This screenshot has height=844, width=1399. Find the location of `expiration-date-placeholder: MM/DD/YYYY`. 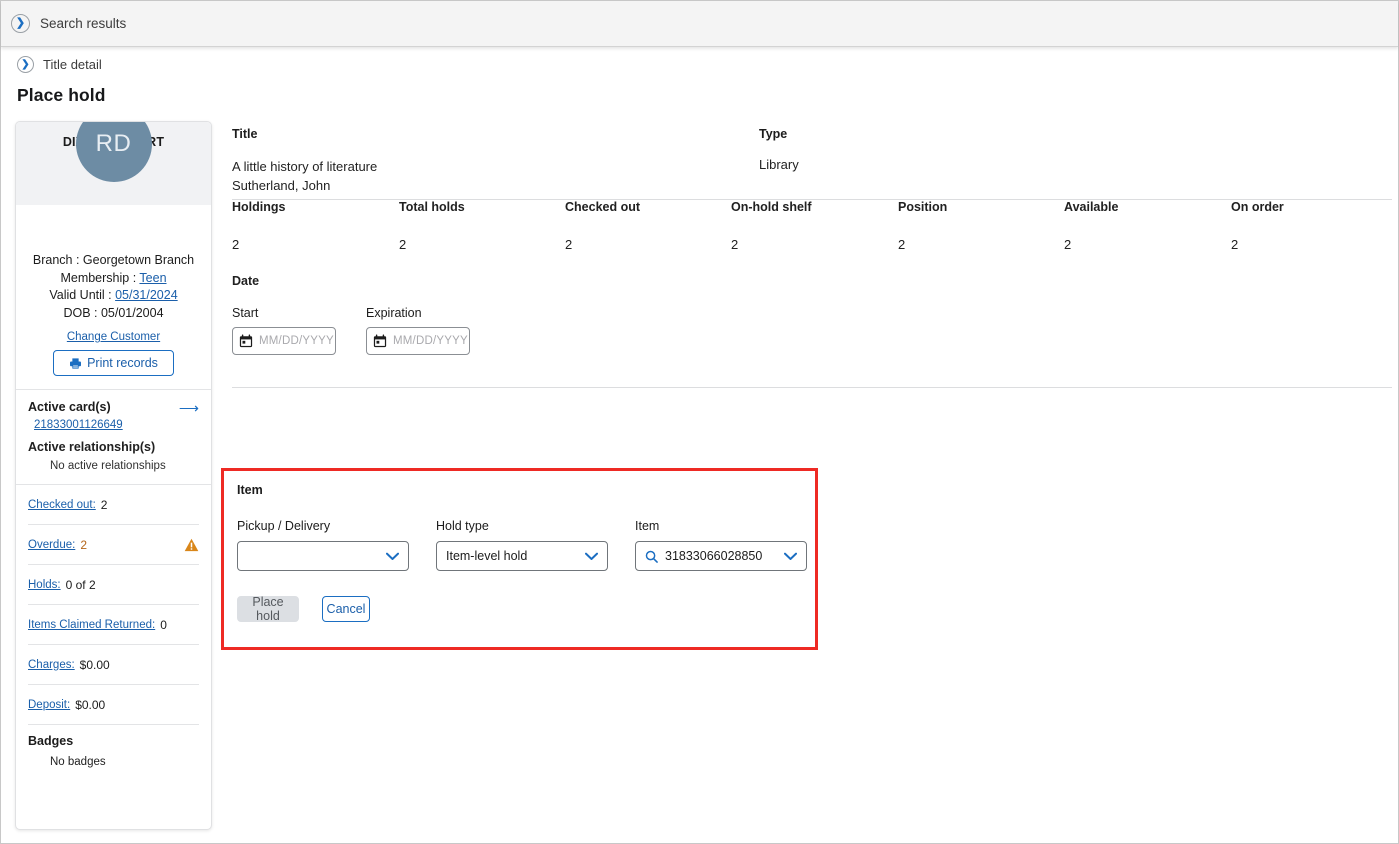

expiration-date-placeholder: MM/DD/YYYY is located at coordinates (430, 341).